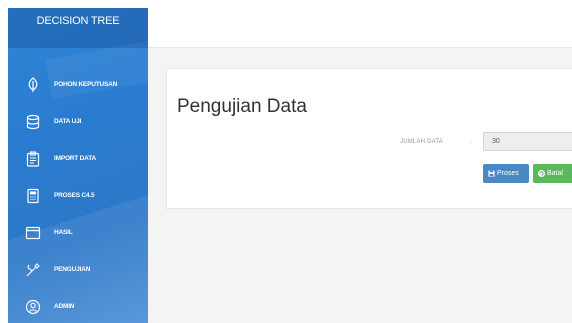  Describe the element at coordinates (86, 84) in the screenshot. I see `sidebar-item-label: POHON KEPUTUSAN` at that location.